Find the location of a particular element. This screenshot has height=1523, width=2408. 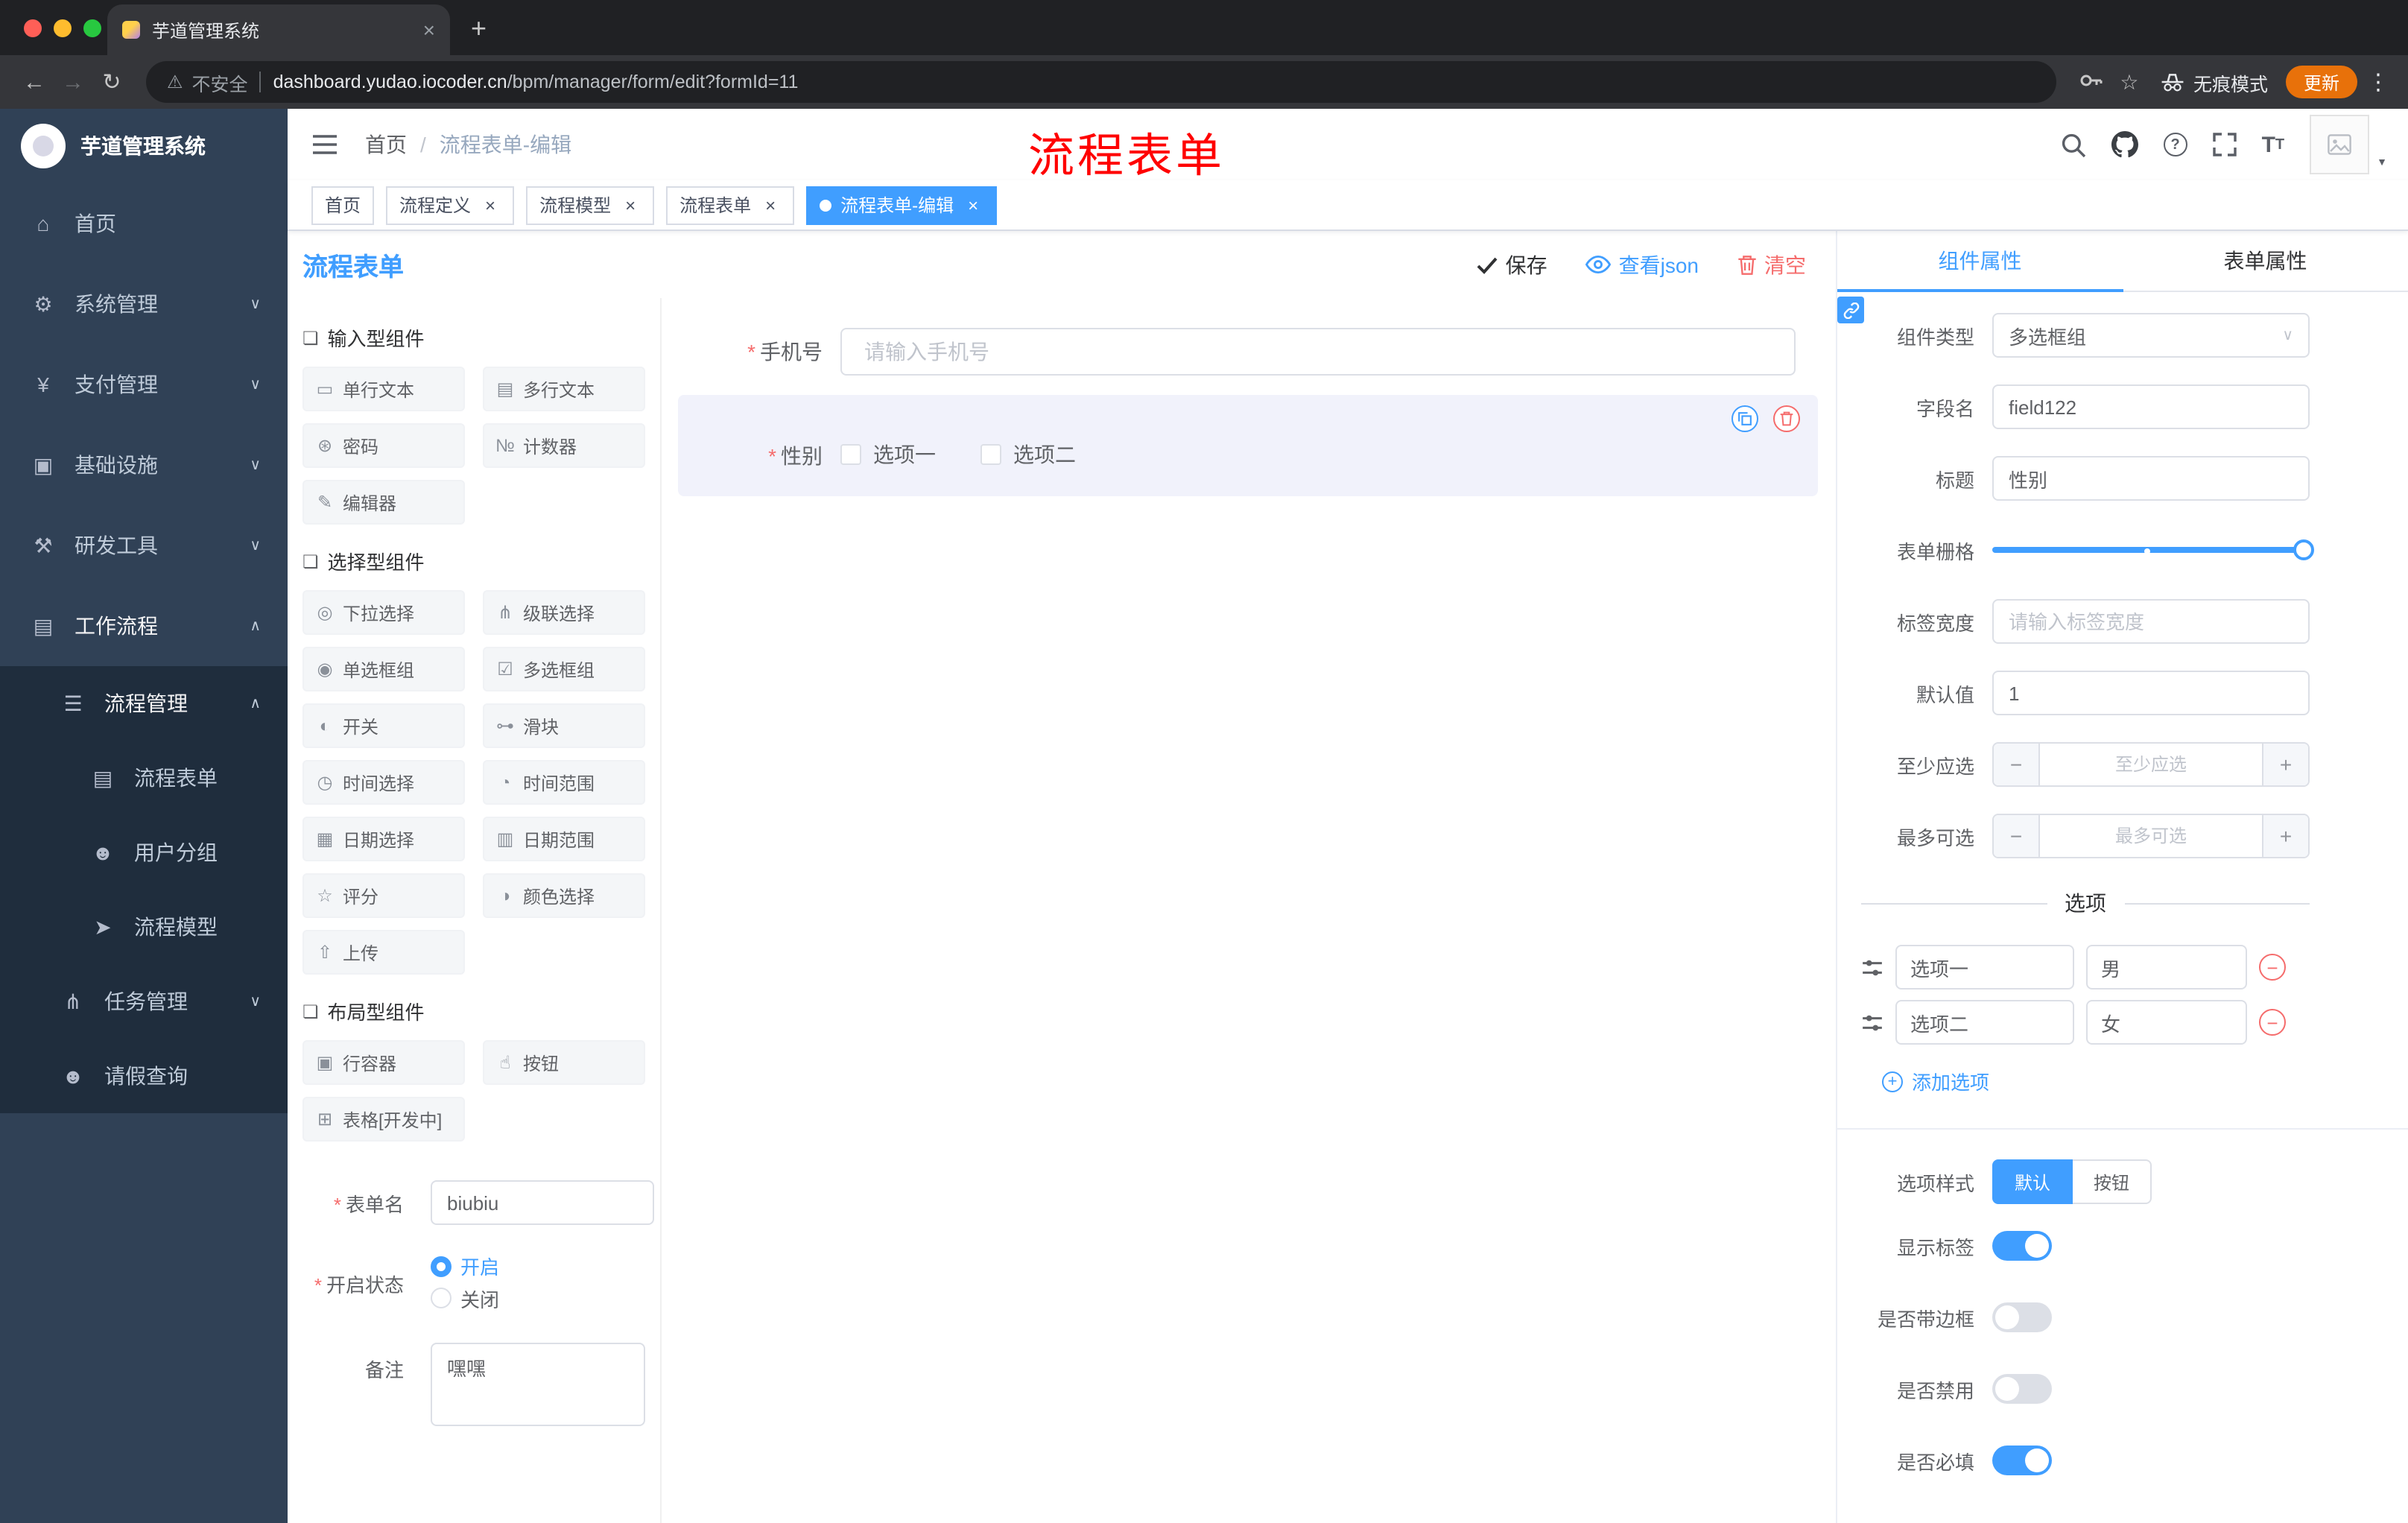

gender-option-1: 选项一 is located at coordinates (888, 455).